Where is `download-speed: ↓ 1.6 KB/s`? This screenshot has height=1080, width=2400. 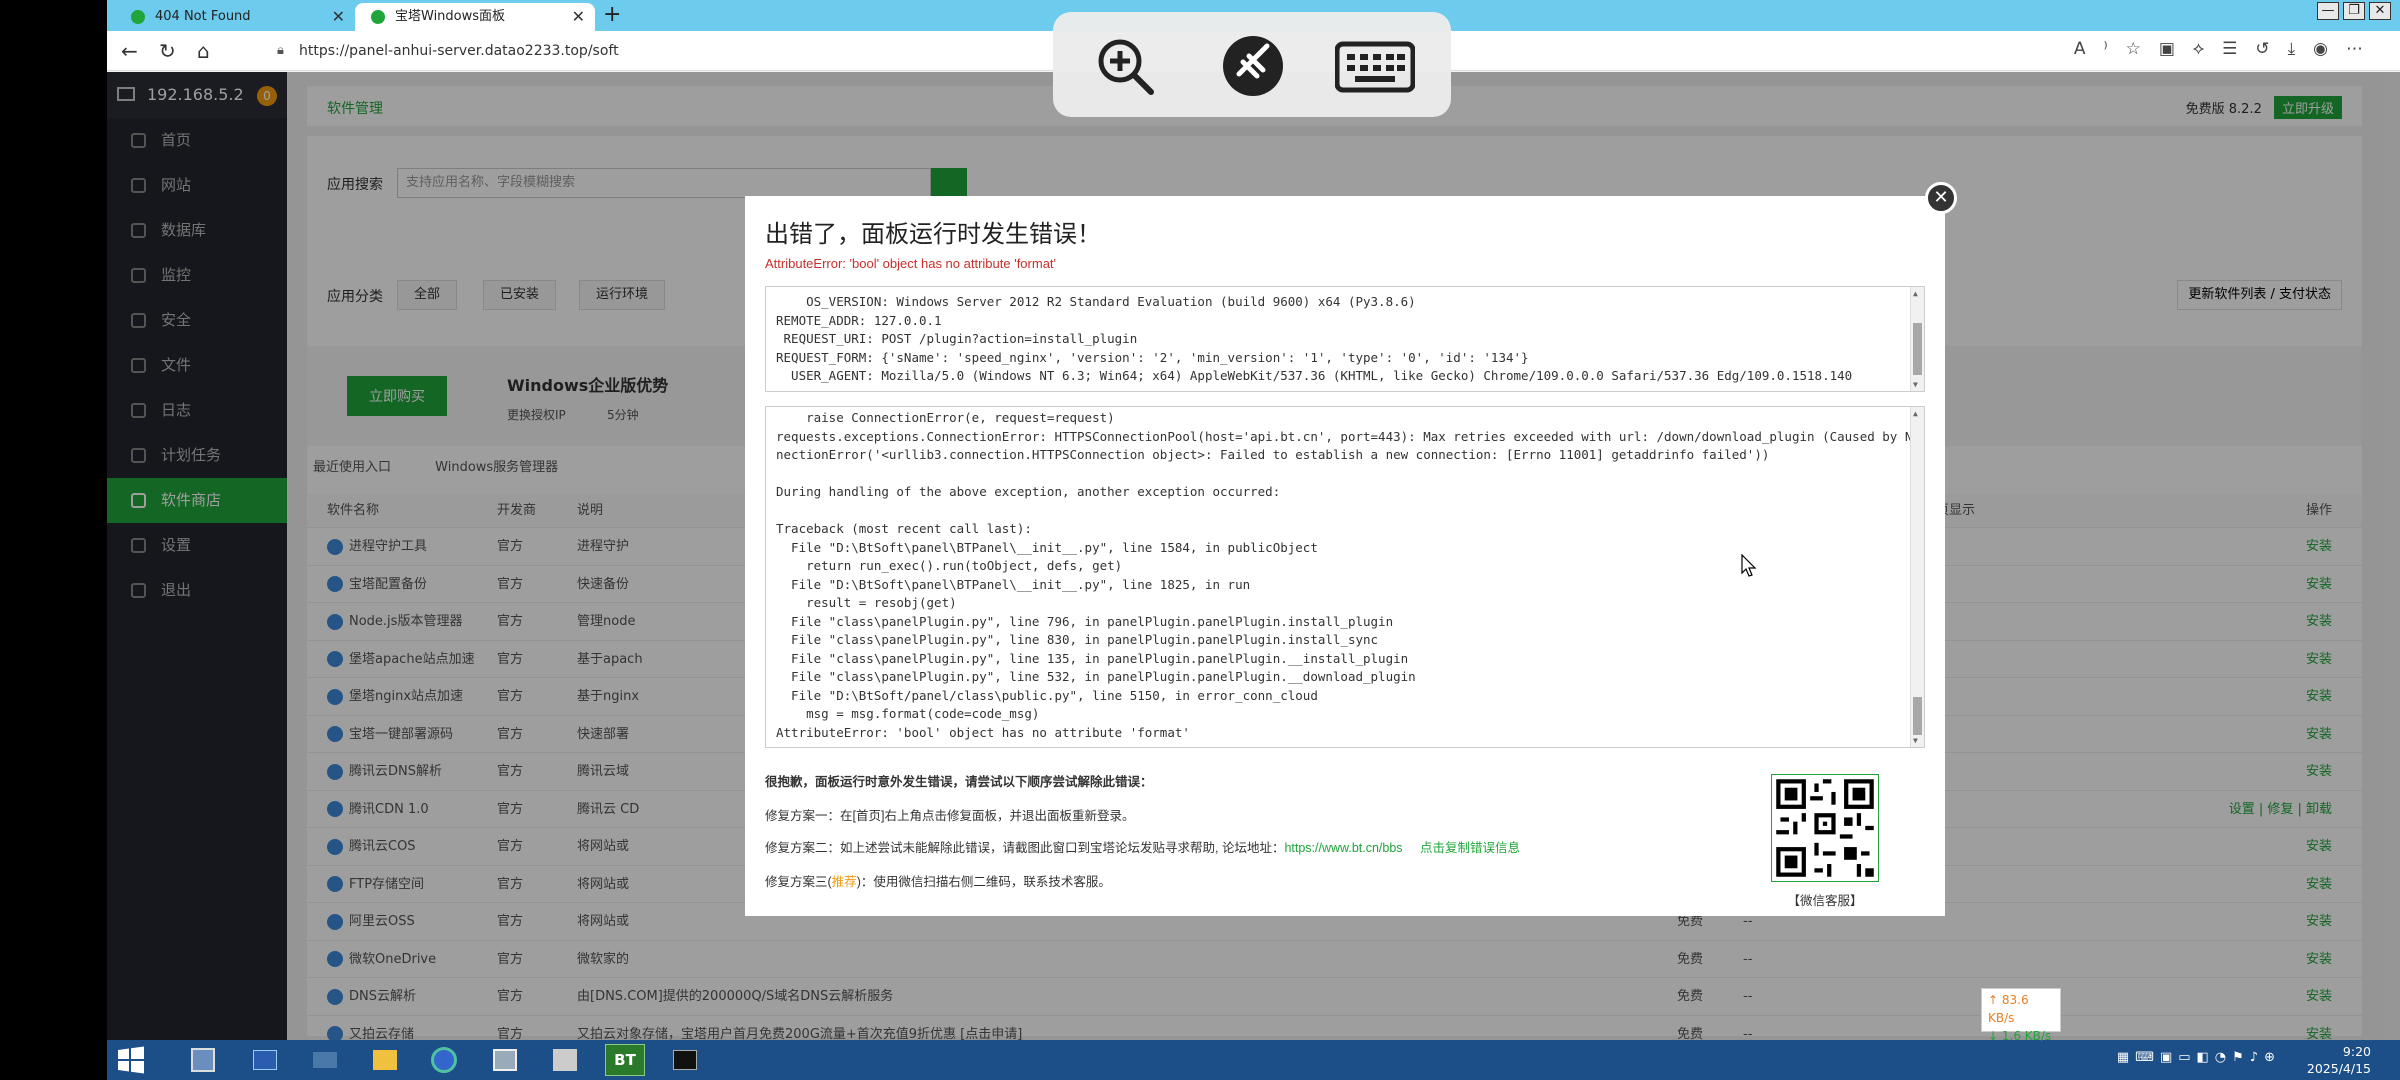
download-speed: ↓ 1.6 KB/s is located at coordinates (2020, 1036).